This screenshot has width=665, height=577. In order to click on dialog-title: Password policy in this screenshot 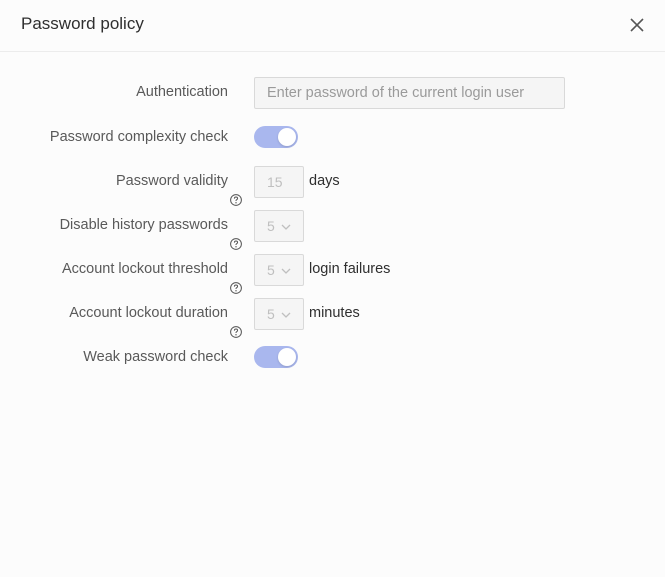, I will do `click(82, 23)`.